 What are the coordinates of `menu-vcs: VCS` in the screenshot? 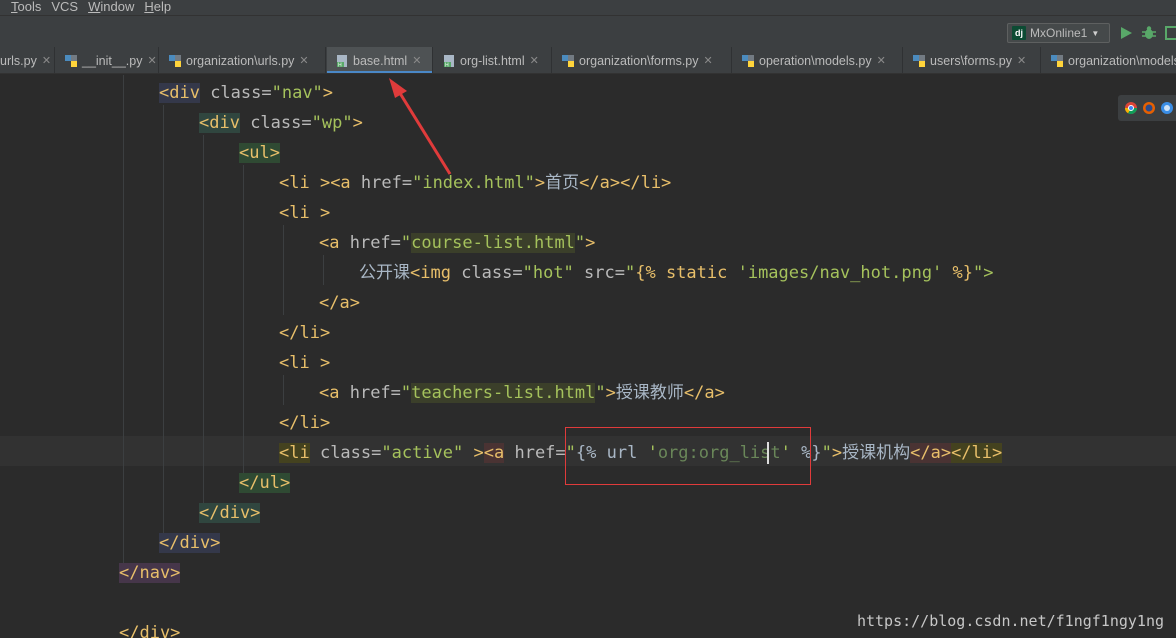 It's located at (64, 6).